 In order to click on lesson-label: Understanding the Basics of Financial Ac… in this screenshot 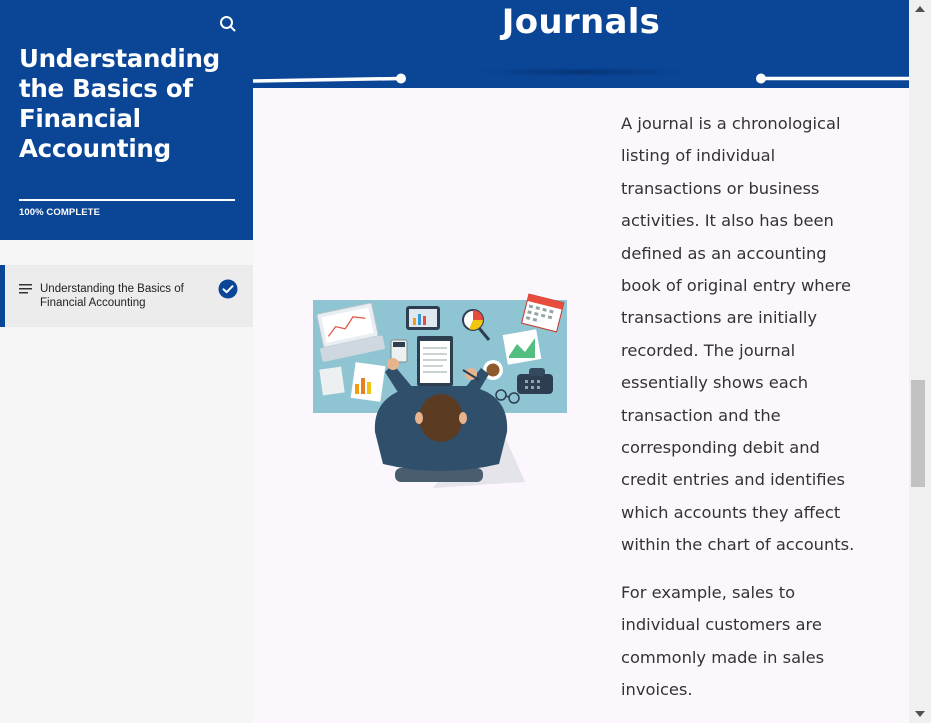, I will do `click(112, 296)`.